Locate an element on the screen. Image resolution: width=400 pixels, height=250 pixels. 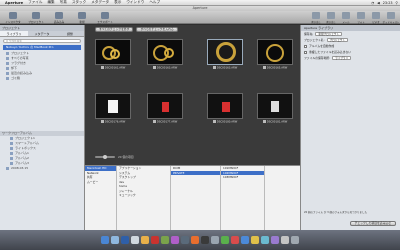
dashboard-icon is located at coordinates (115, 240).